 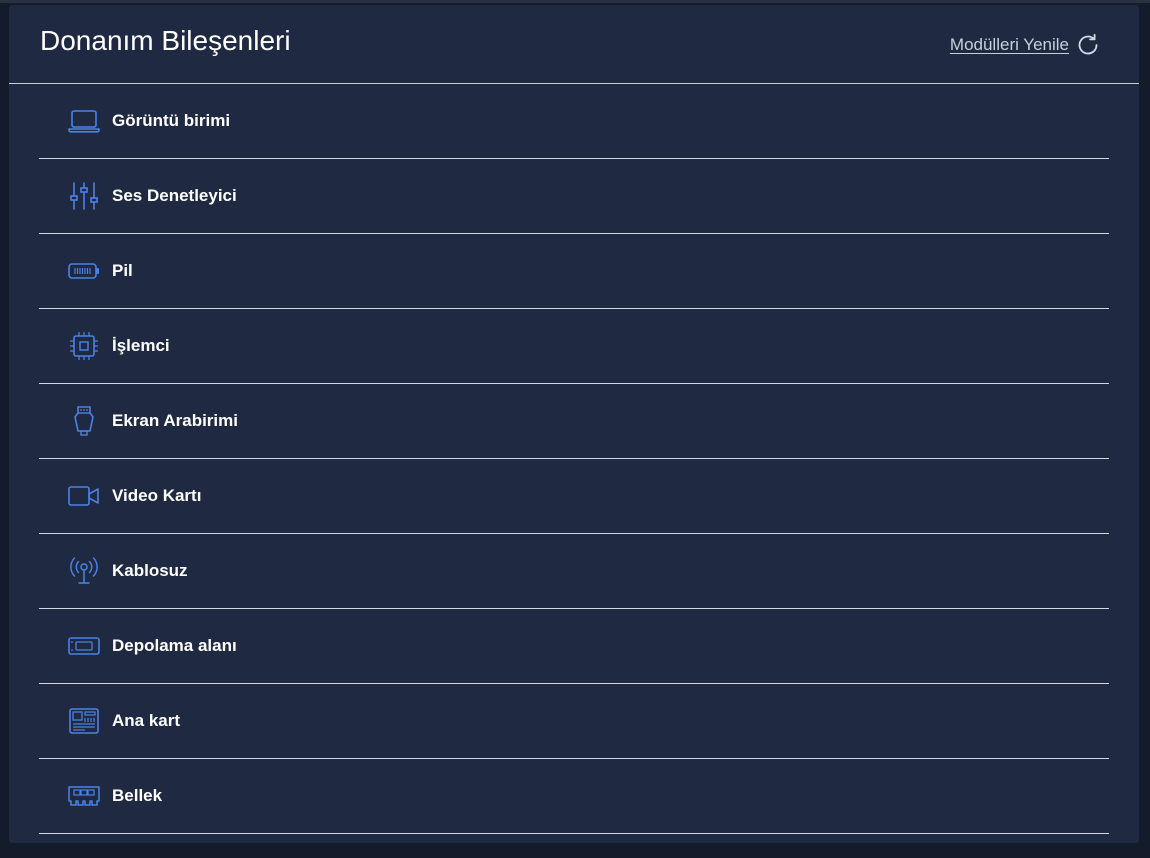 I want to click on component-label: Kablosuz, so click(x=150, y=570).